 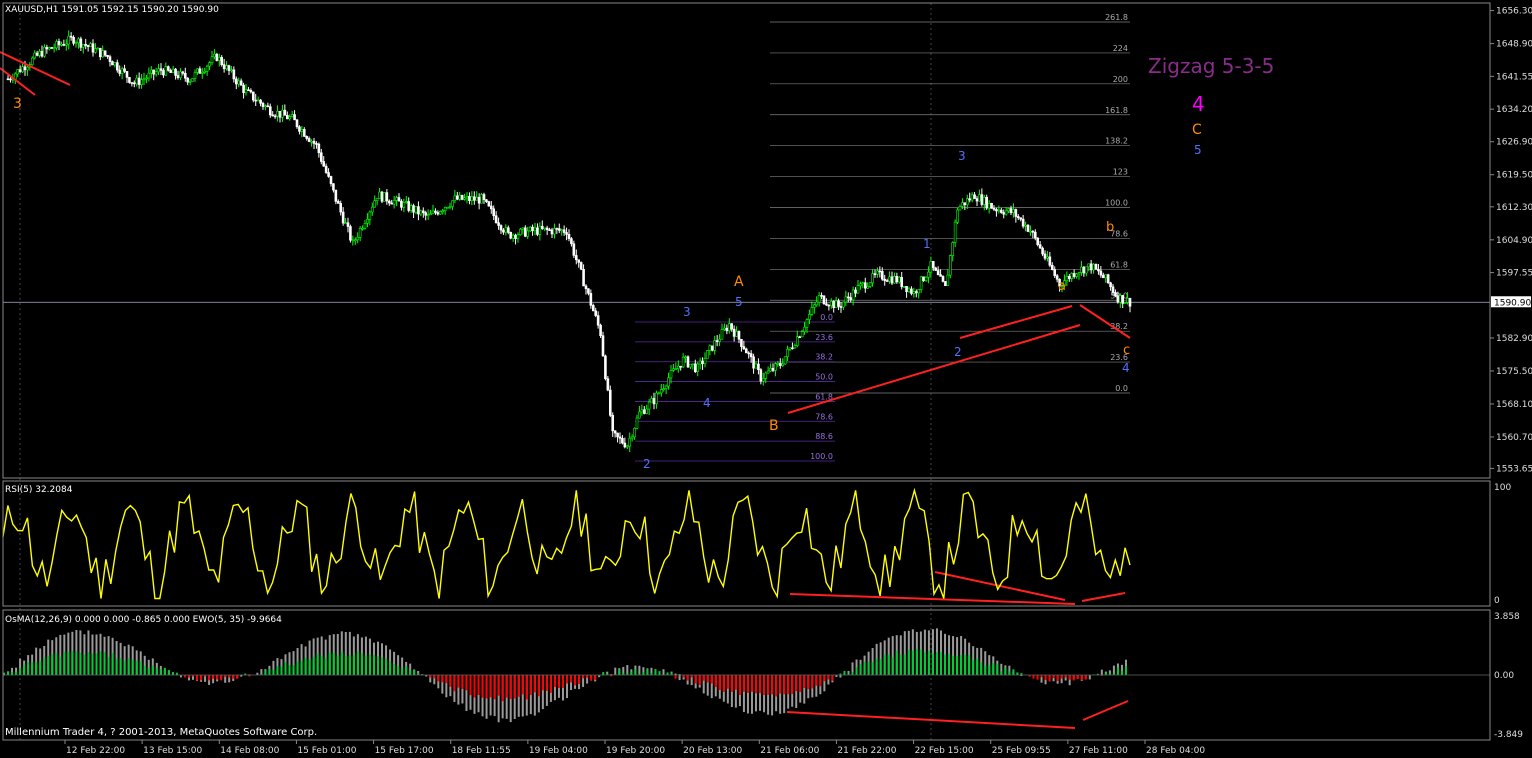 What do you see at coordinates (866, 751) in the screenshot?
I see `time-tick-label: 21 Feb 22:00` at bounding box center [866, 751].